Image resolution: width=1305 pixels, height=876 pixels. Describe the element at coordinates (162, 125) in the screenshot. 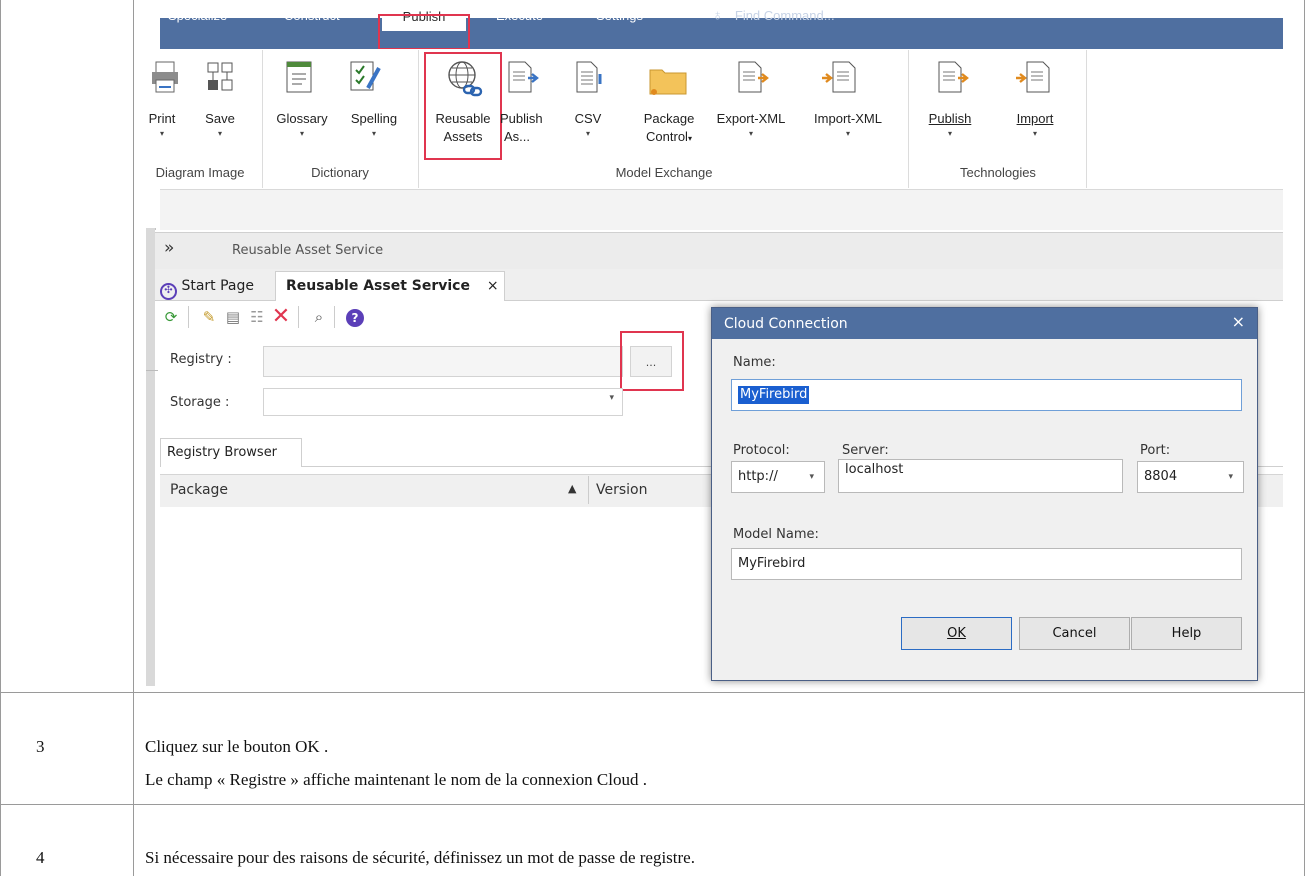

I see `print-button: Print ▾` at that location.